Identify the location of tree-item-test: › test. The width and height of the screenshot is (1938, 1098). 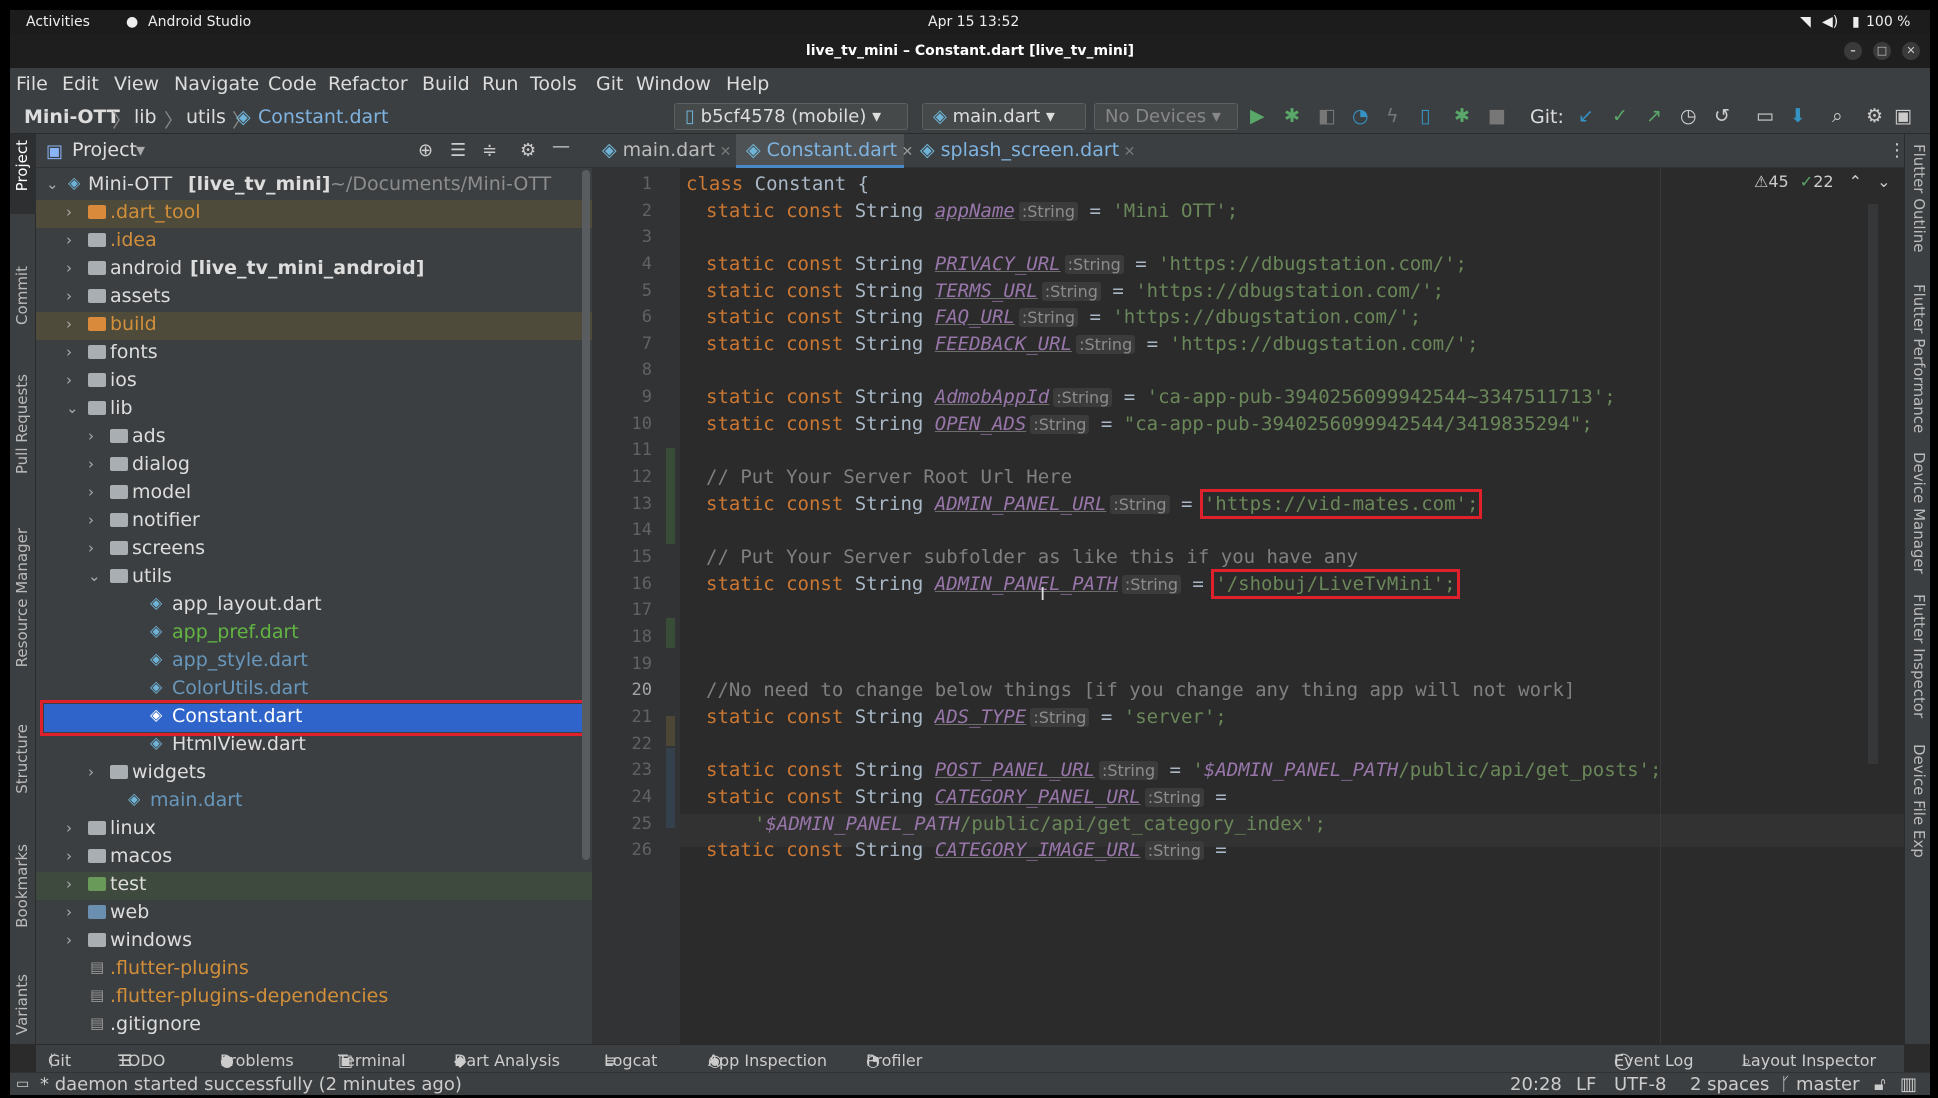
(314, 886).